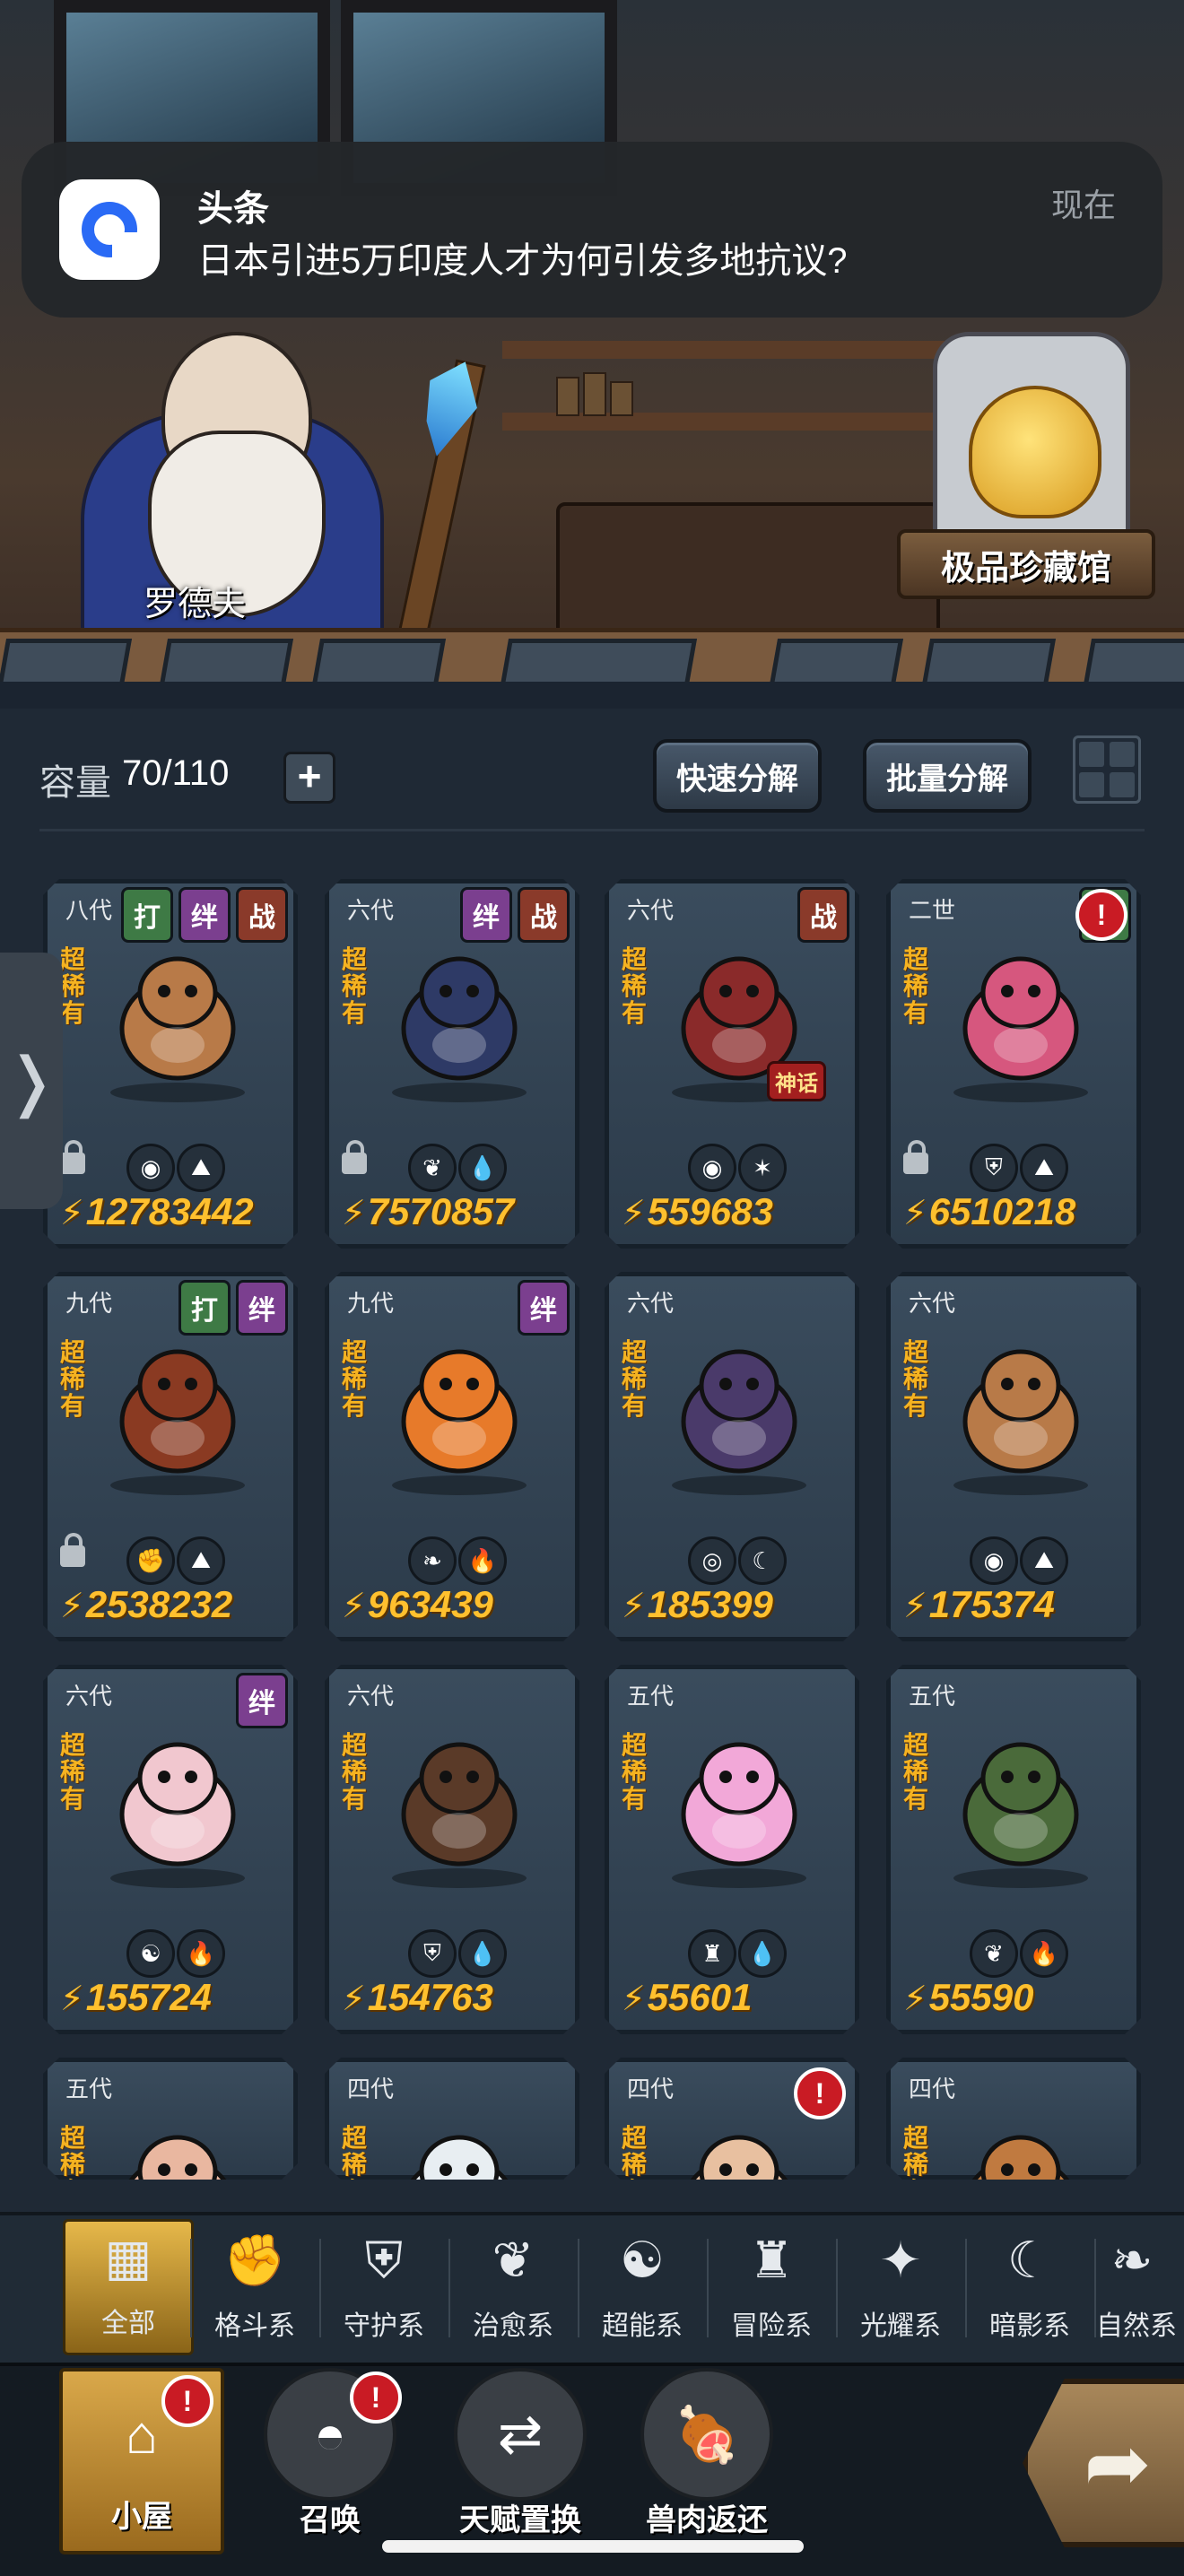  I want to click on trait-tag: 打, so click(147, 915).